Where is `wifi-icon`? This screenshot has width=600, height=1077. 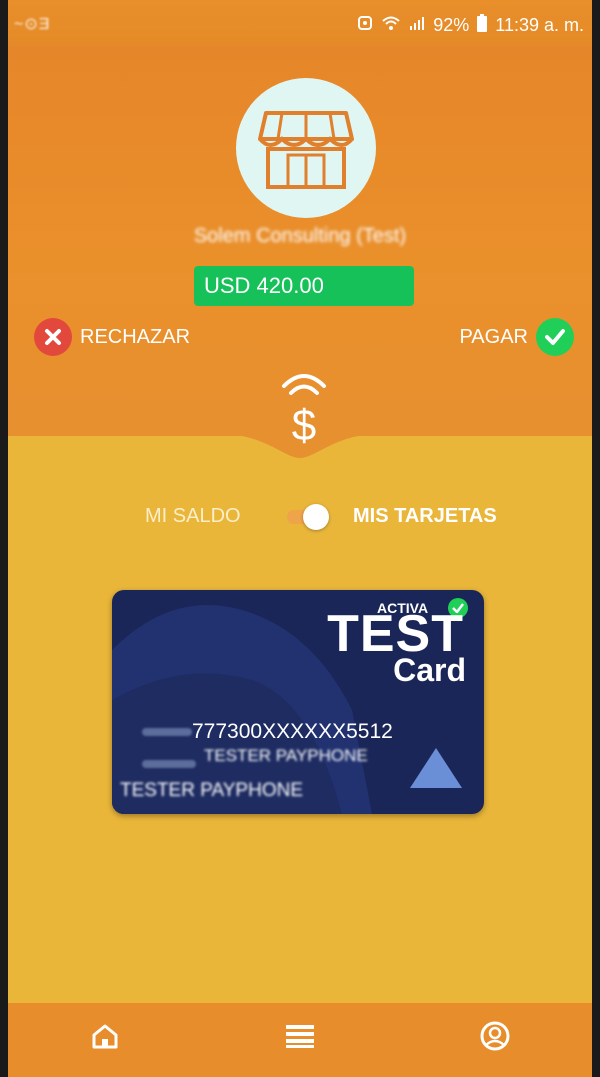 wifi-icon is located at coordinates (391, 25).